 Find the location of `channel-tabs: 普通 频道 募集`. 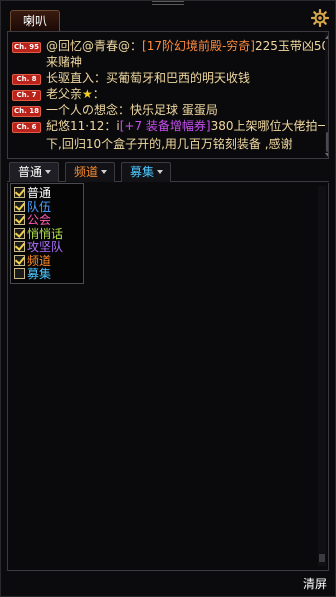

channel-tabs: 普通 频道 募集 is located at coordinates (168, 172).